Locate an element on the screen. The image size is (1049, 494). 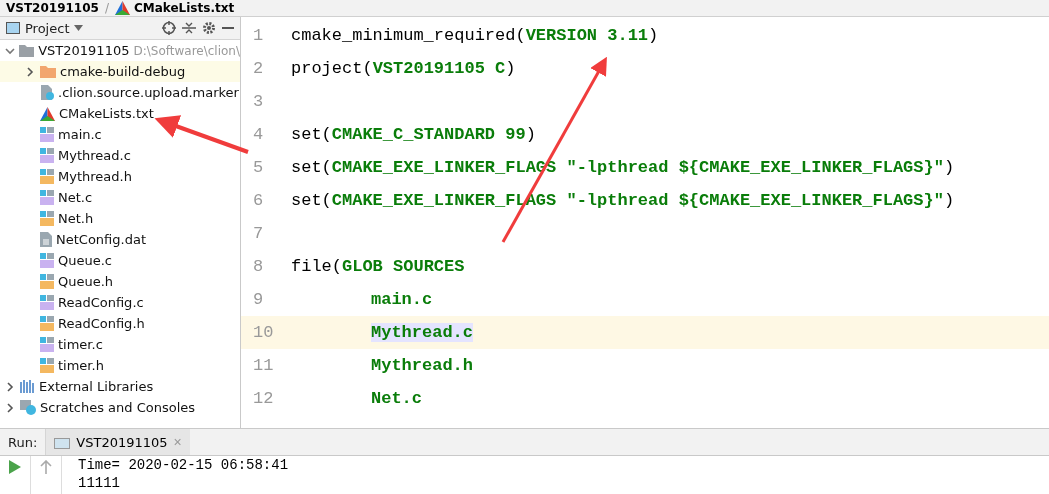
tree-item-label: Mythread.c is located at coordinates (94, 155).